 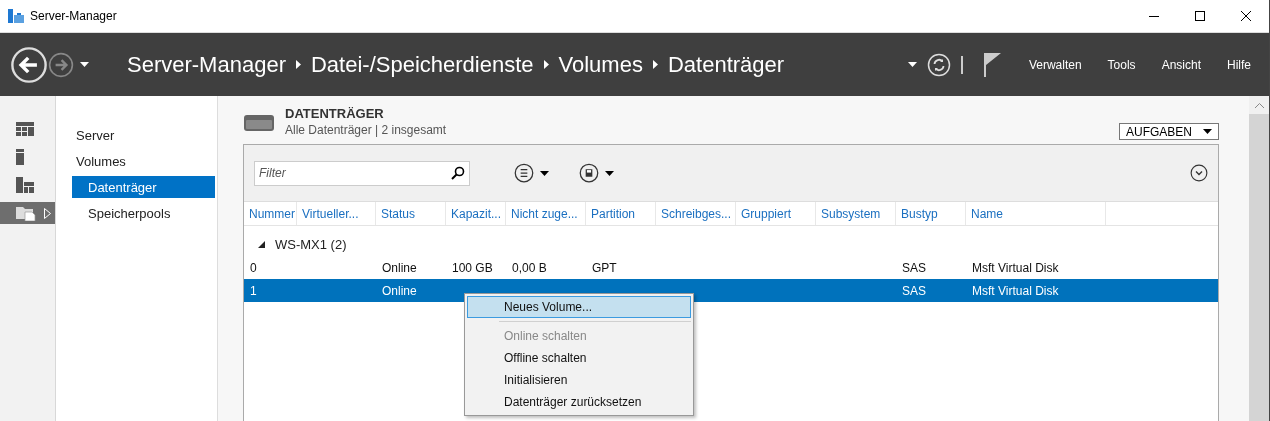 What do you see at coordinates (1154, 16) in the screenshot?
I see `minimize-icon` at bounding box center [1154, 16].